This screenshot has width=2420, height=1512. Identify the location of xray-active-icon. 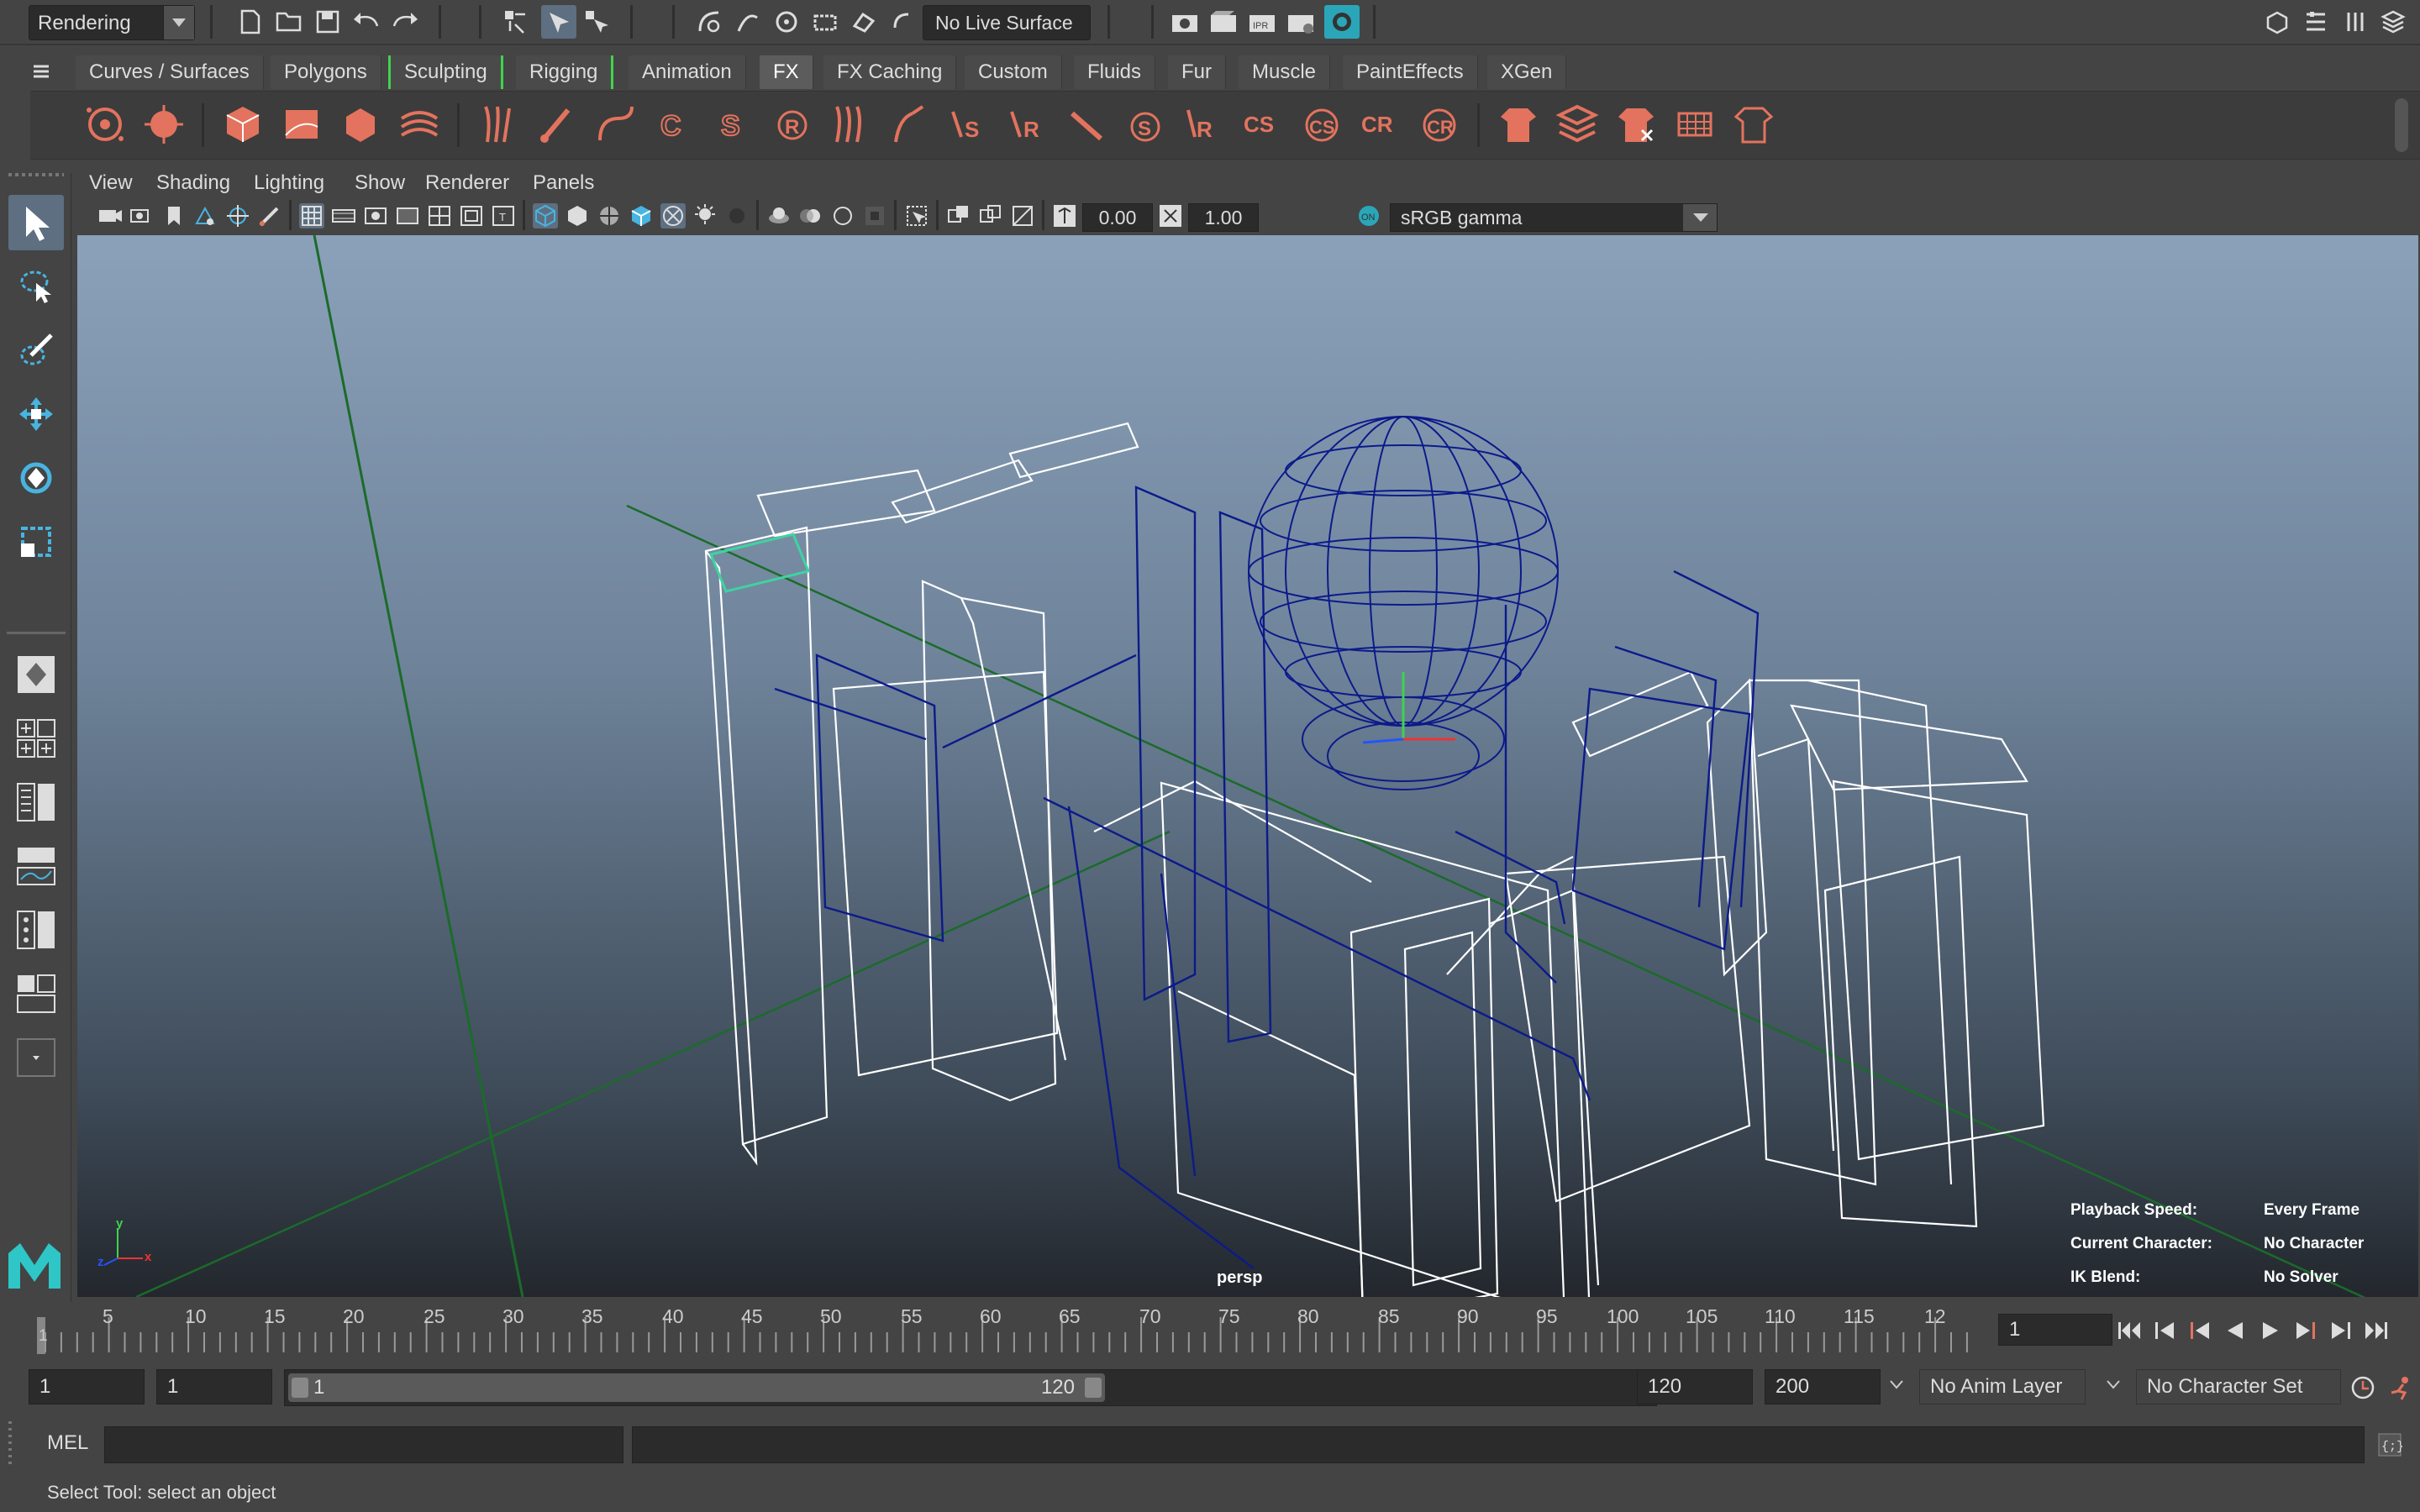
(991, 215).